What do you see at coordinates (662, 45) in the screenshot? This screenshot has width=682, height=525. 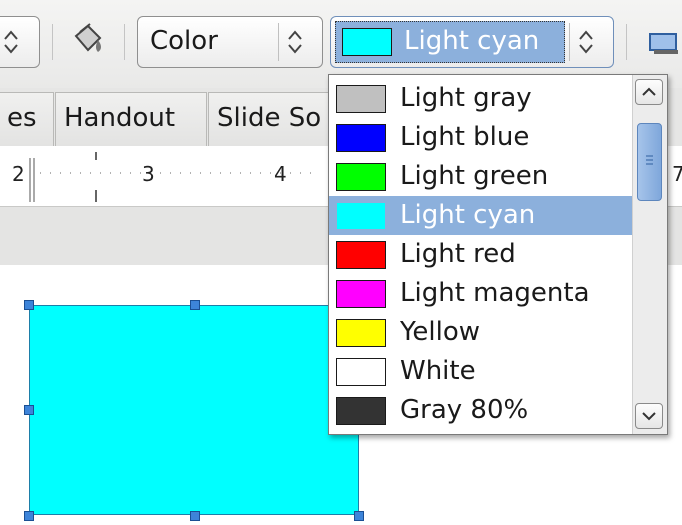 I see `shadow-icon` at bounding box center [662, 45].